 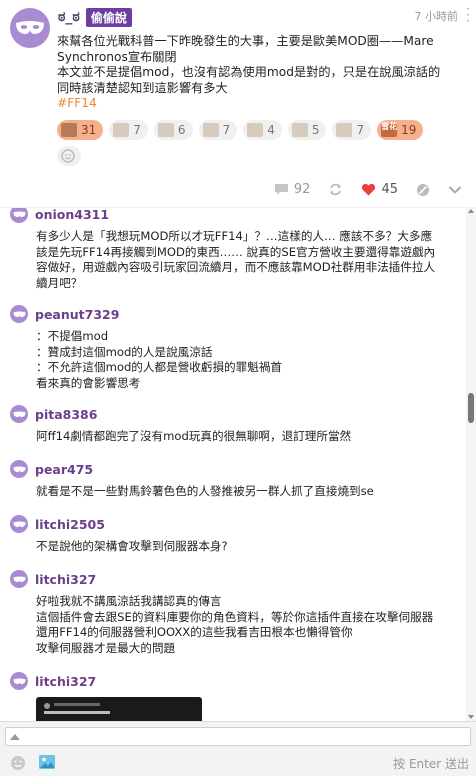 I want to click on hashtag-link: #FF14, so click(x=262, y=104).